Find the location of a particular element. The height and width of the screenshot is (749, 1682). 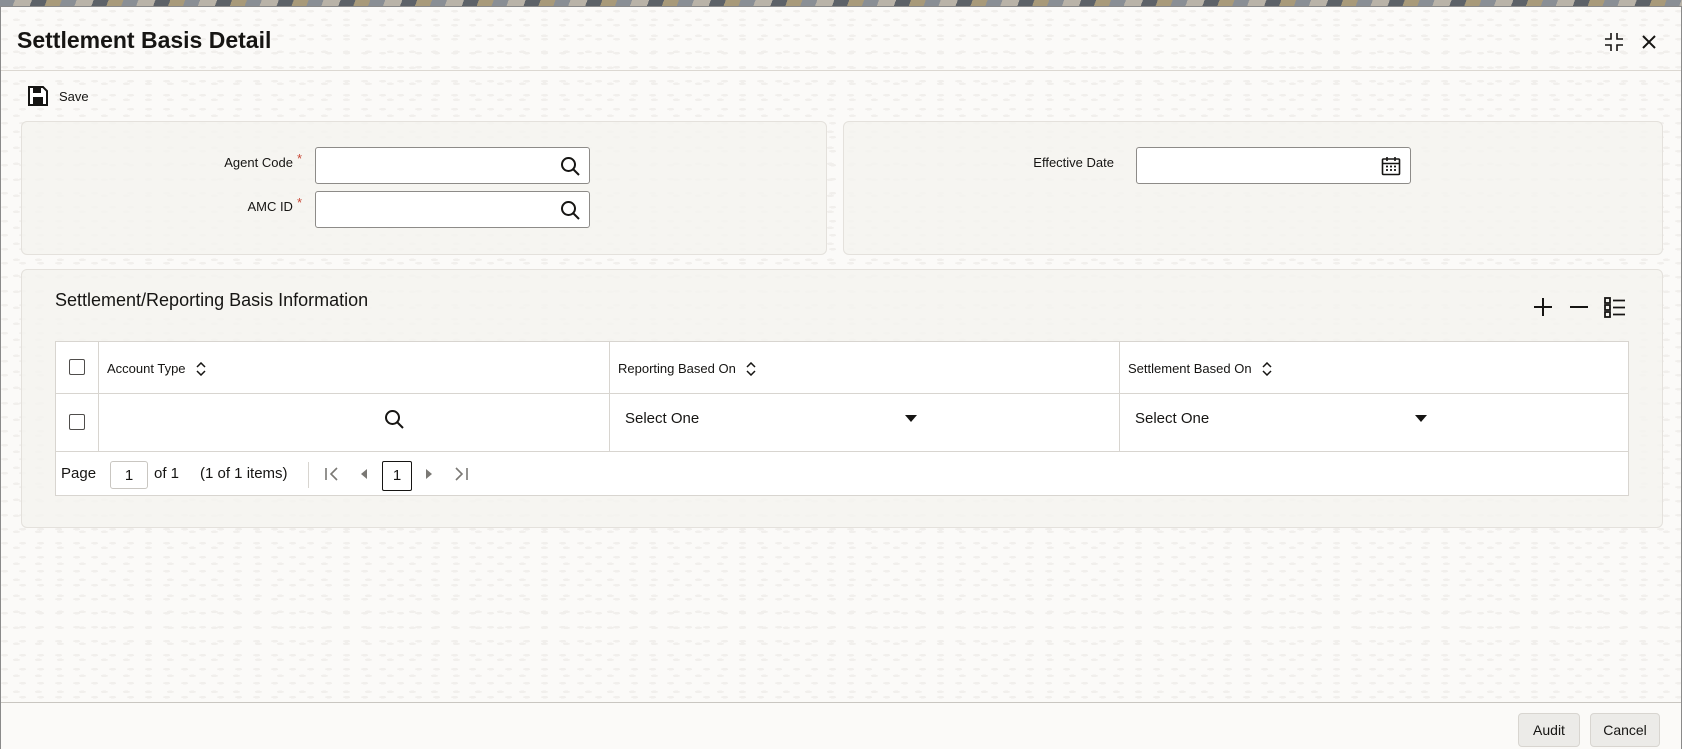

add-row-button is located at coordinates (1543, 307).